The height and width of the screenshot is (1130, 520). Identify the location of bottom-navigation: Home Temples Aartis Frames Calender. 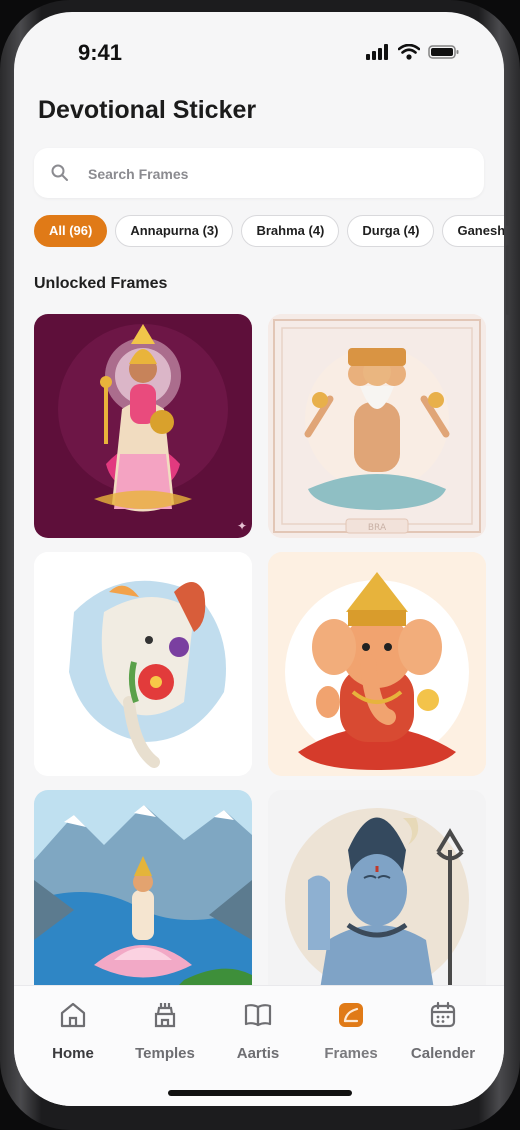
(259, 1045).